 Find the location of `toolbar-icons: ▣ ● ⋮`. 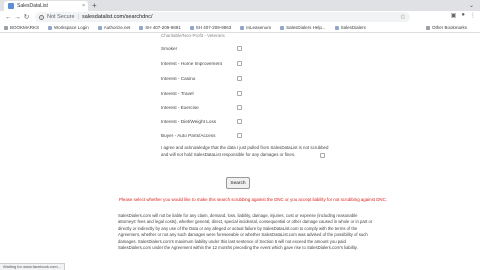

toolbar-icons: ▣ ● ⋮ is located at coordinates (463, 15).